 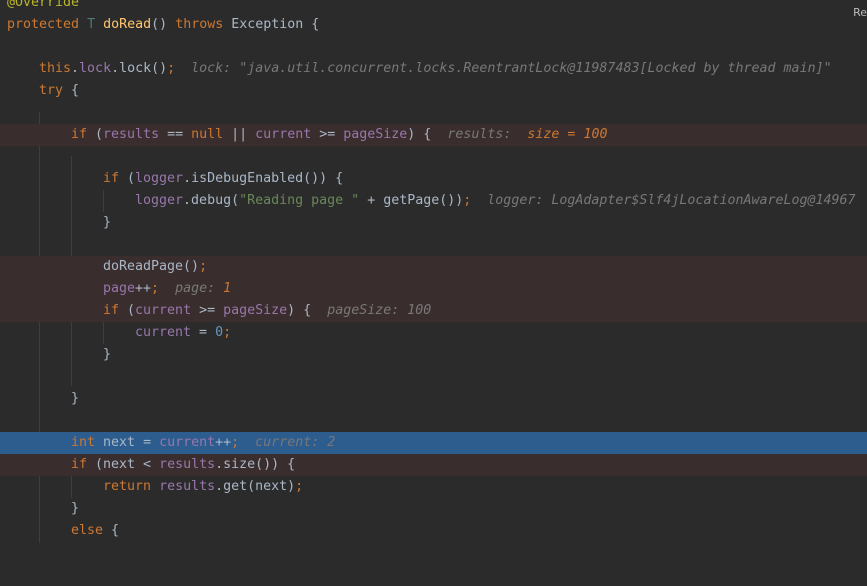 What do you see at coordinates (567, 134) in the screenshot?
I see `debug-inline-value: size = 100` at bounding box center [567, 134].